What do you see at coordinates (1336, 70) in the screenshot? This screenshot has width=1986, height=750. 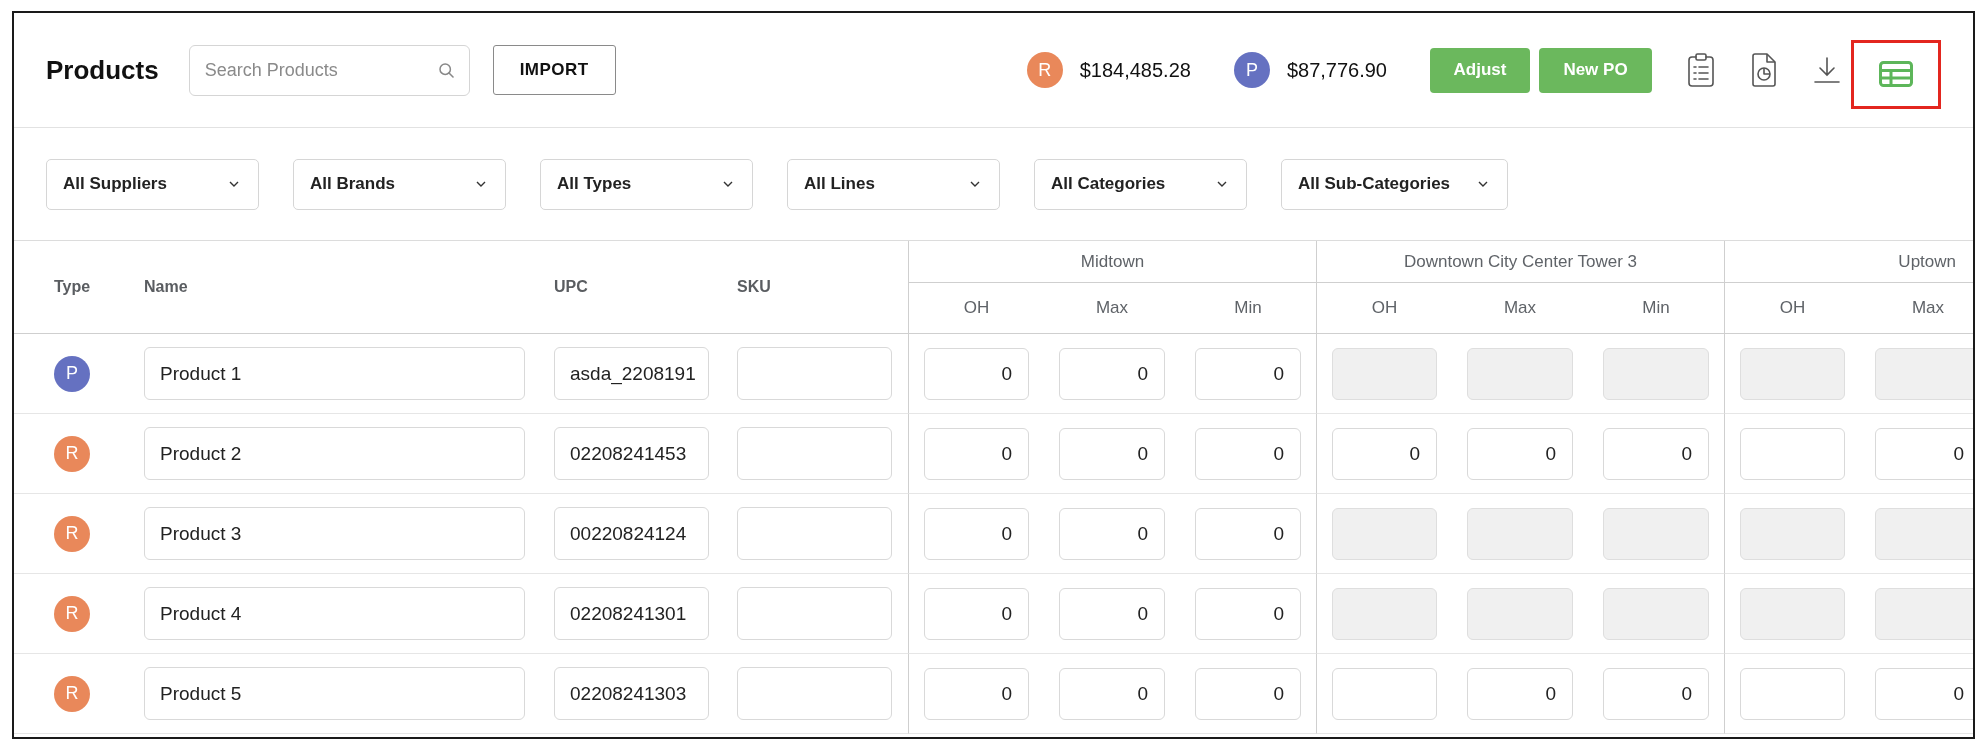 I see `total-amount: $87,776.90` at bounding box center [1336, 70].